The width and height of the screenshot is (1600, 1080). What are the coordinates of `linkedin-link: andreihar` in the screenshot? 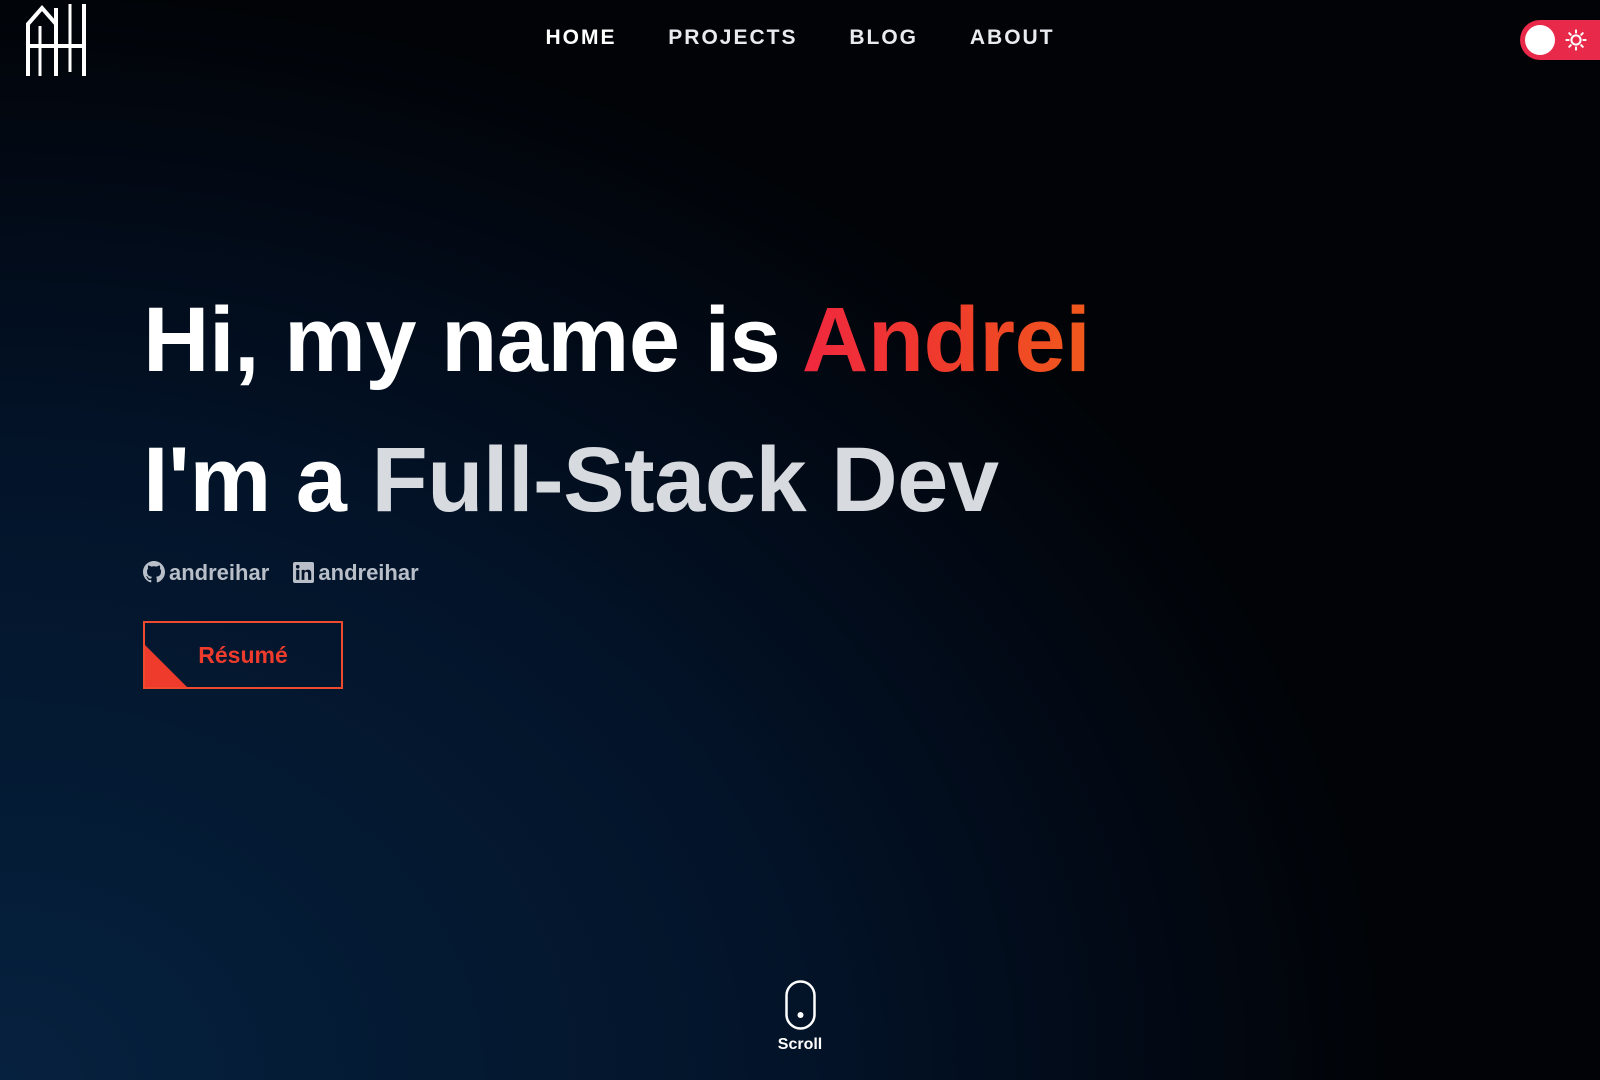 It's located at (356, 573).